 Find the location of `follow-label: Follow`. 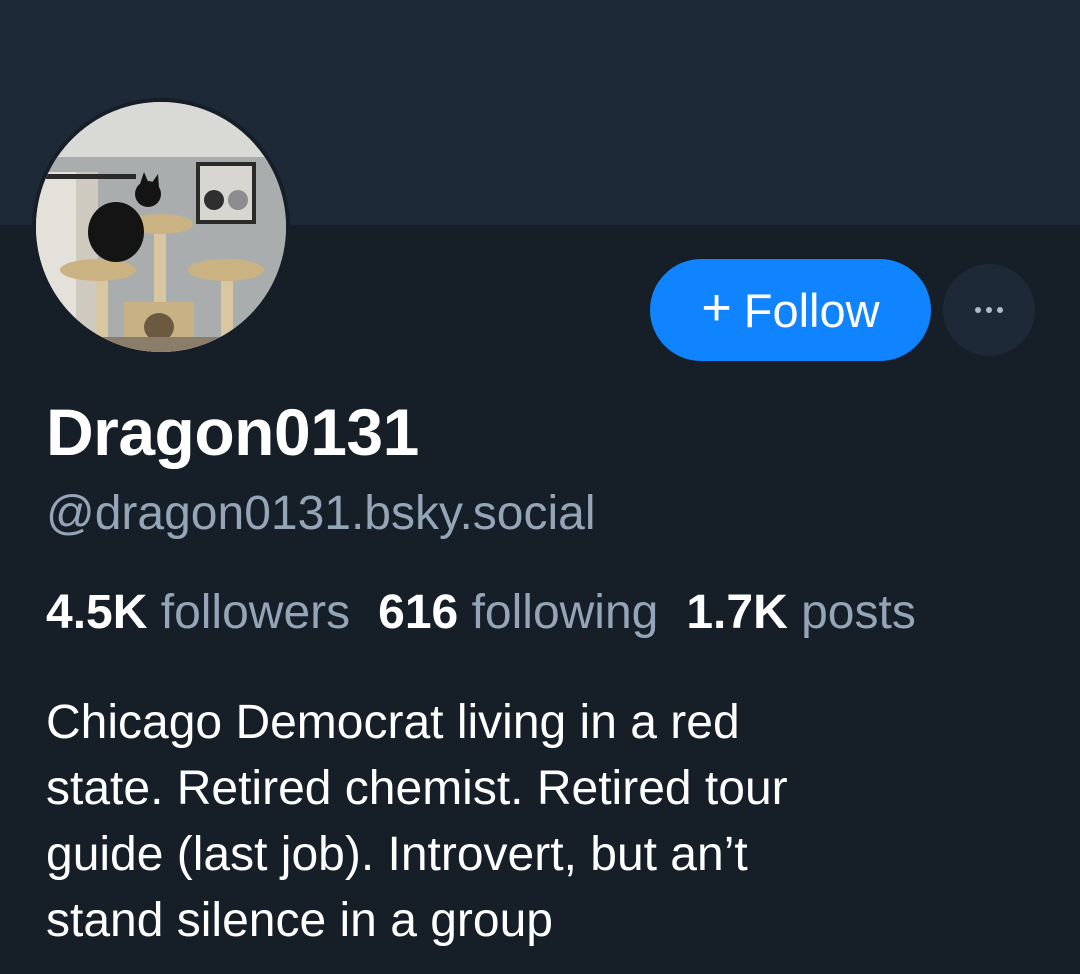

follow-label: Follow is located at coordinates (811, 310).